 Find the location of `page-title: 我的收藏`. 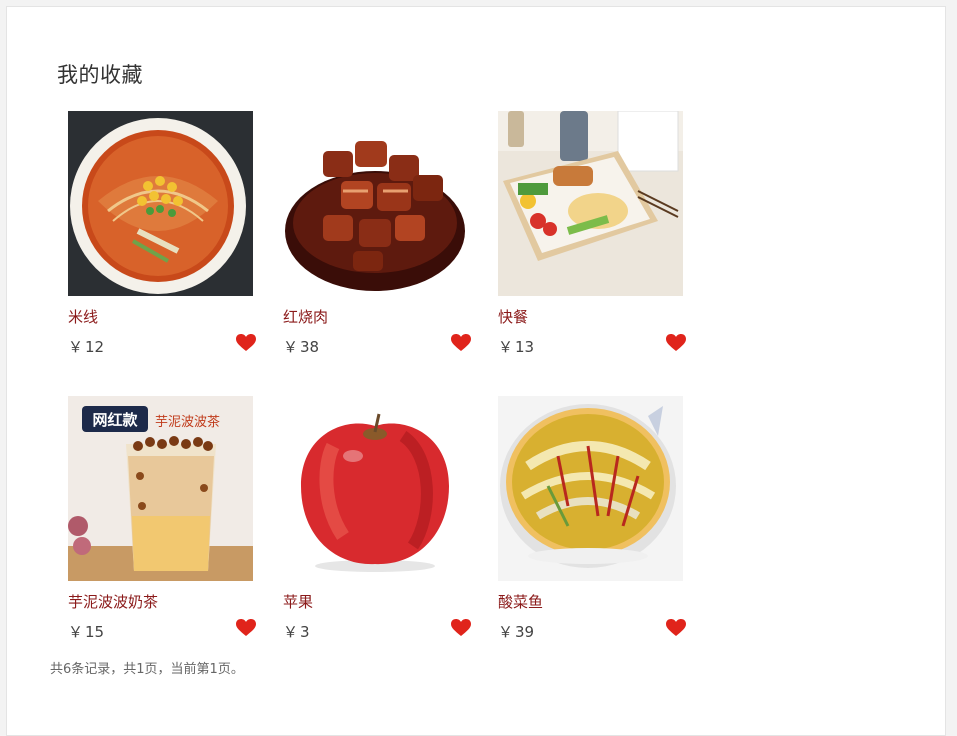

page-title: 我的收藏 is located at coordinates (100, 75).